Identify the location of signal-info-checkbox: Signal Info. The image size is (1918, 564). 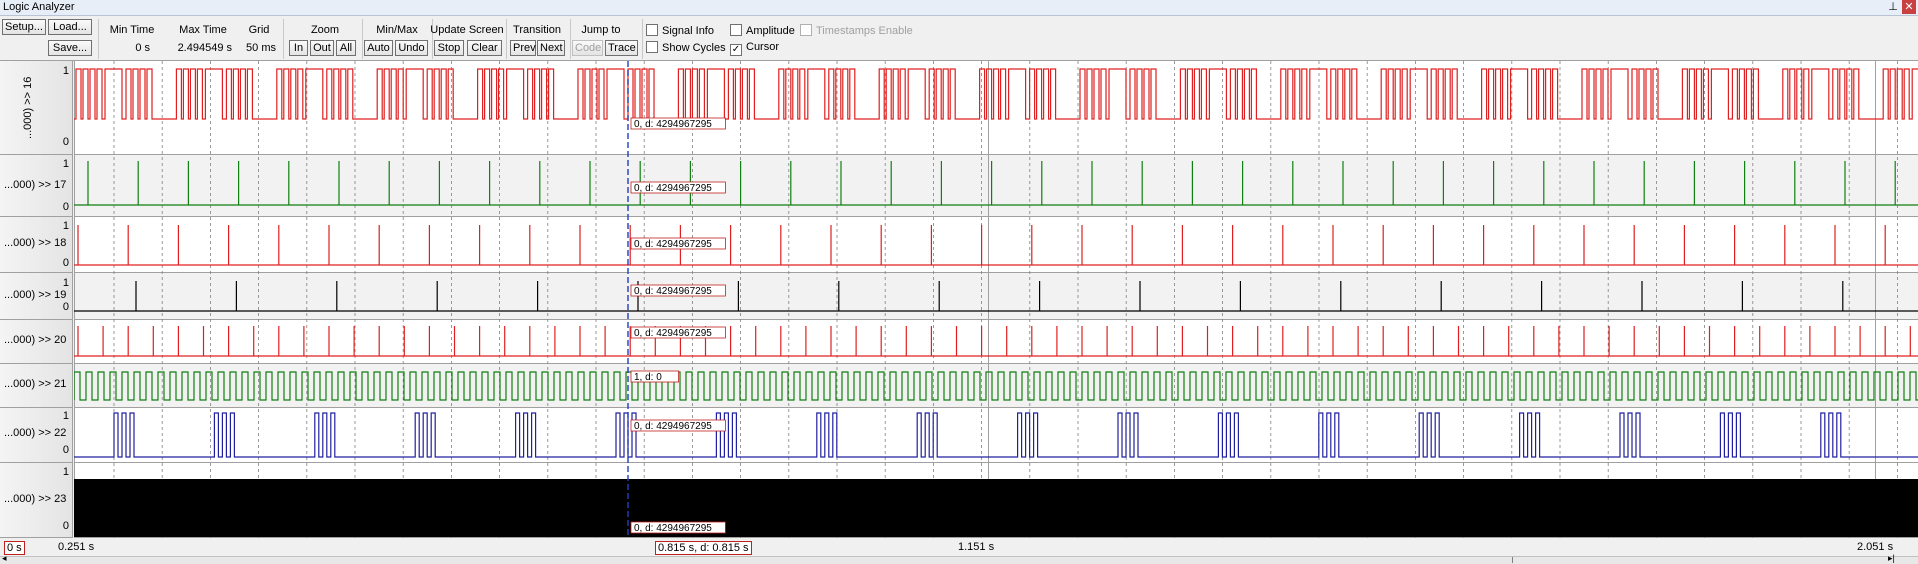
(680, 30).